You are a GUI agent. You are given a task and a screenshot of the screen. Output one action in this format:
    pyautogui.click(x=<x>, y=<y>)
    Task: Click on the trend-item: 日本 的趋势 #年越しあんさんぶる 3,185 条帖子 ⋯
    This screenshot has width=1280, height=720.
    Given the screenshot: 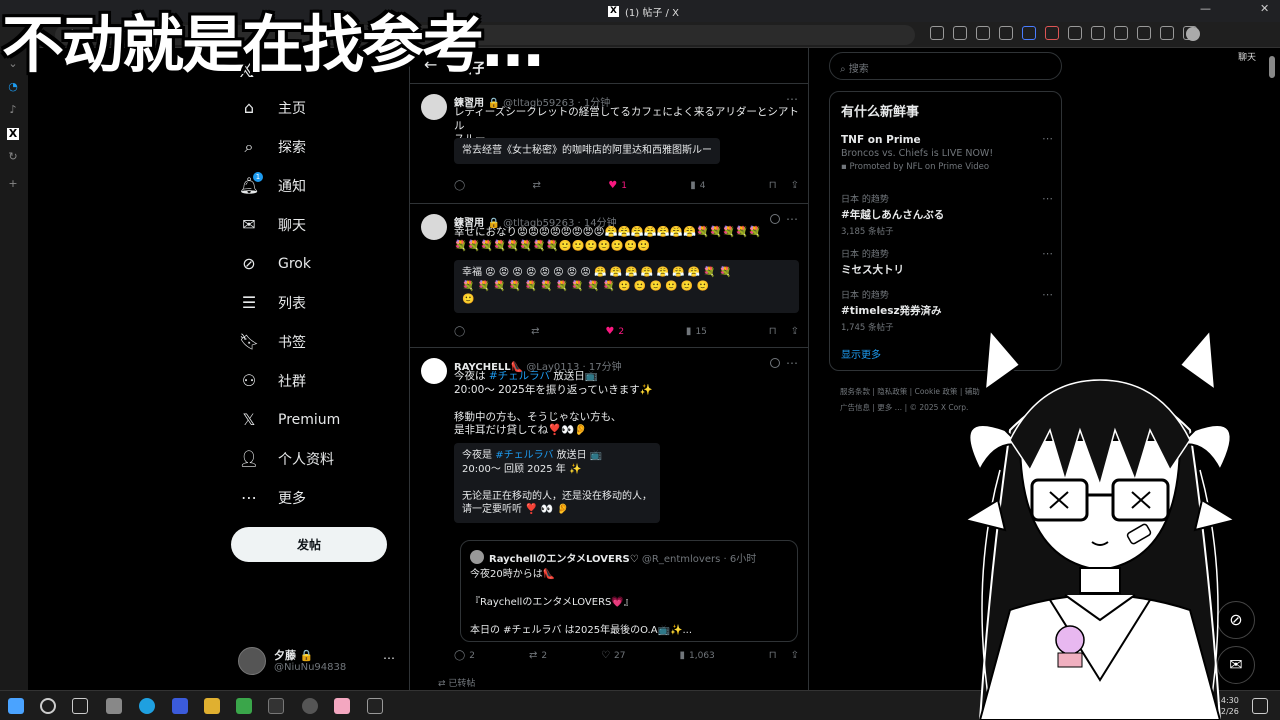 What is the action you would take?
    pyautogui.click(x=947, y=214)
    